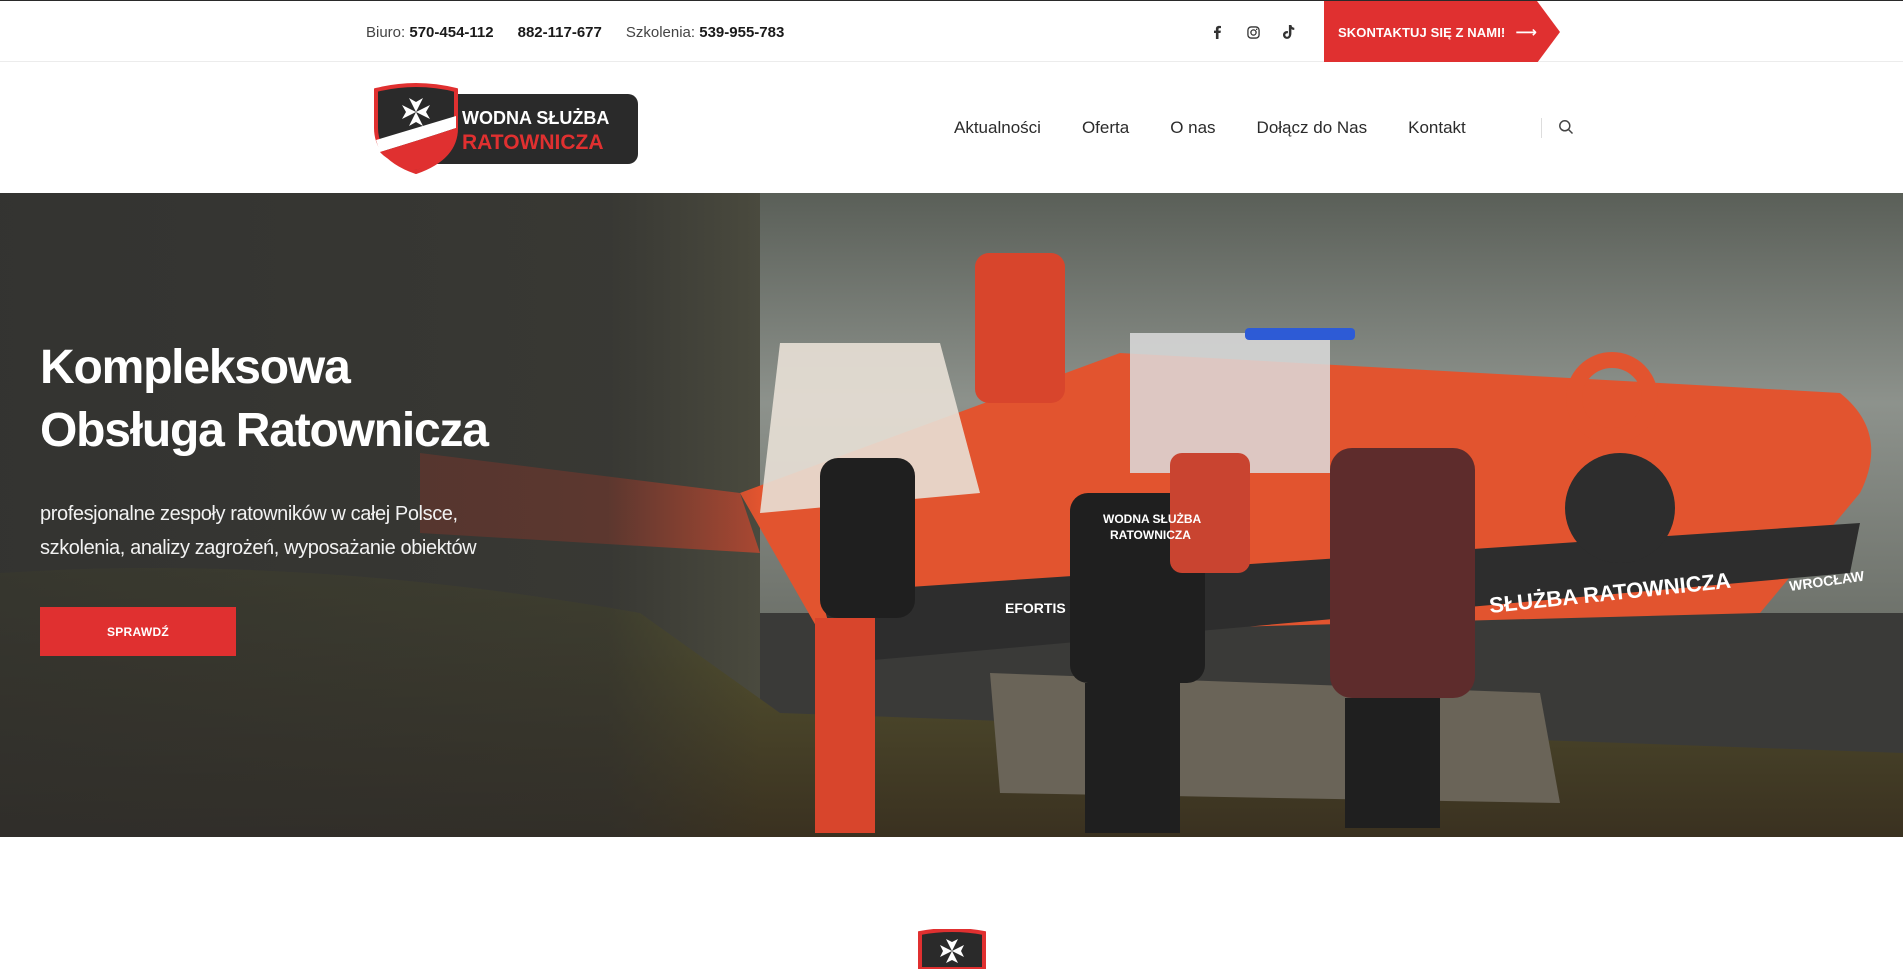 This screenshot has height=974, width=1903. I want to click on social-links, so click(1253, 32).